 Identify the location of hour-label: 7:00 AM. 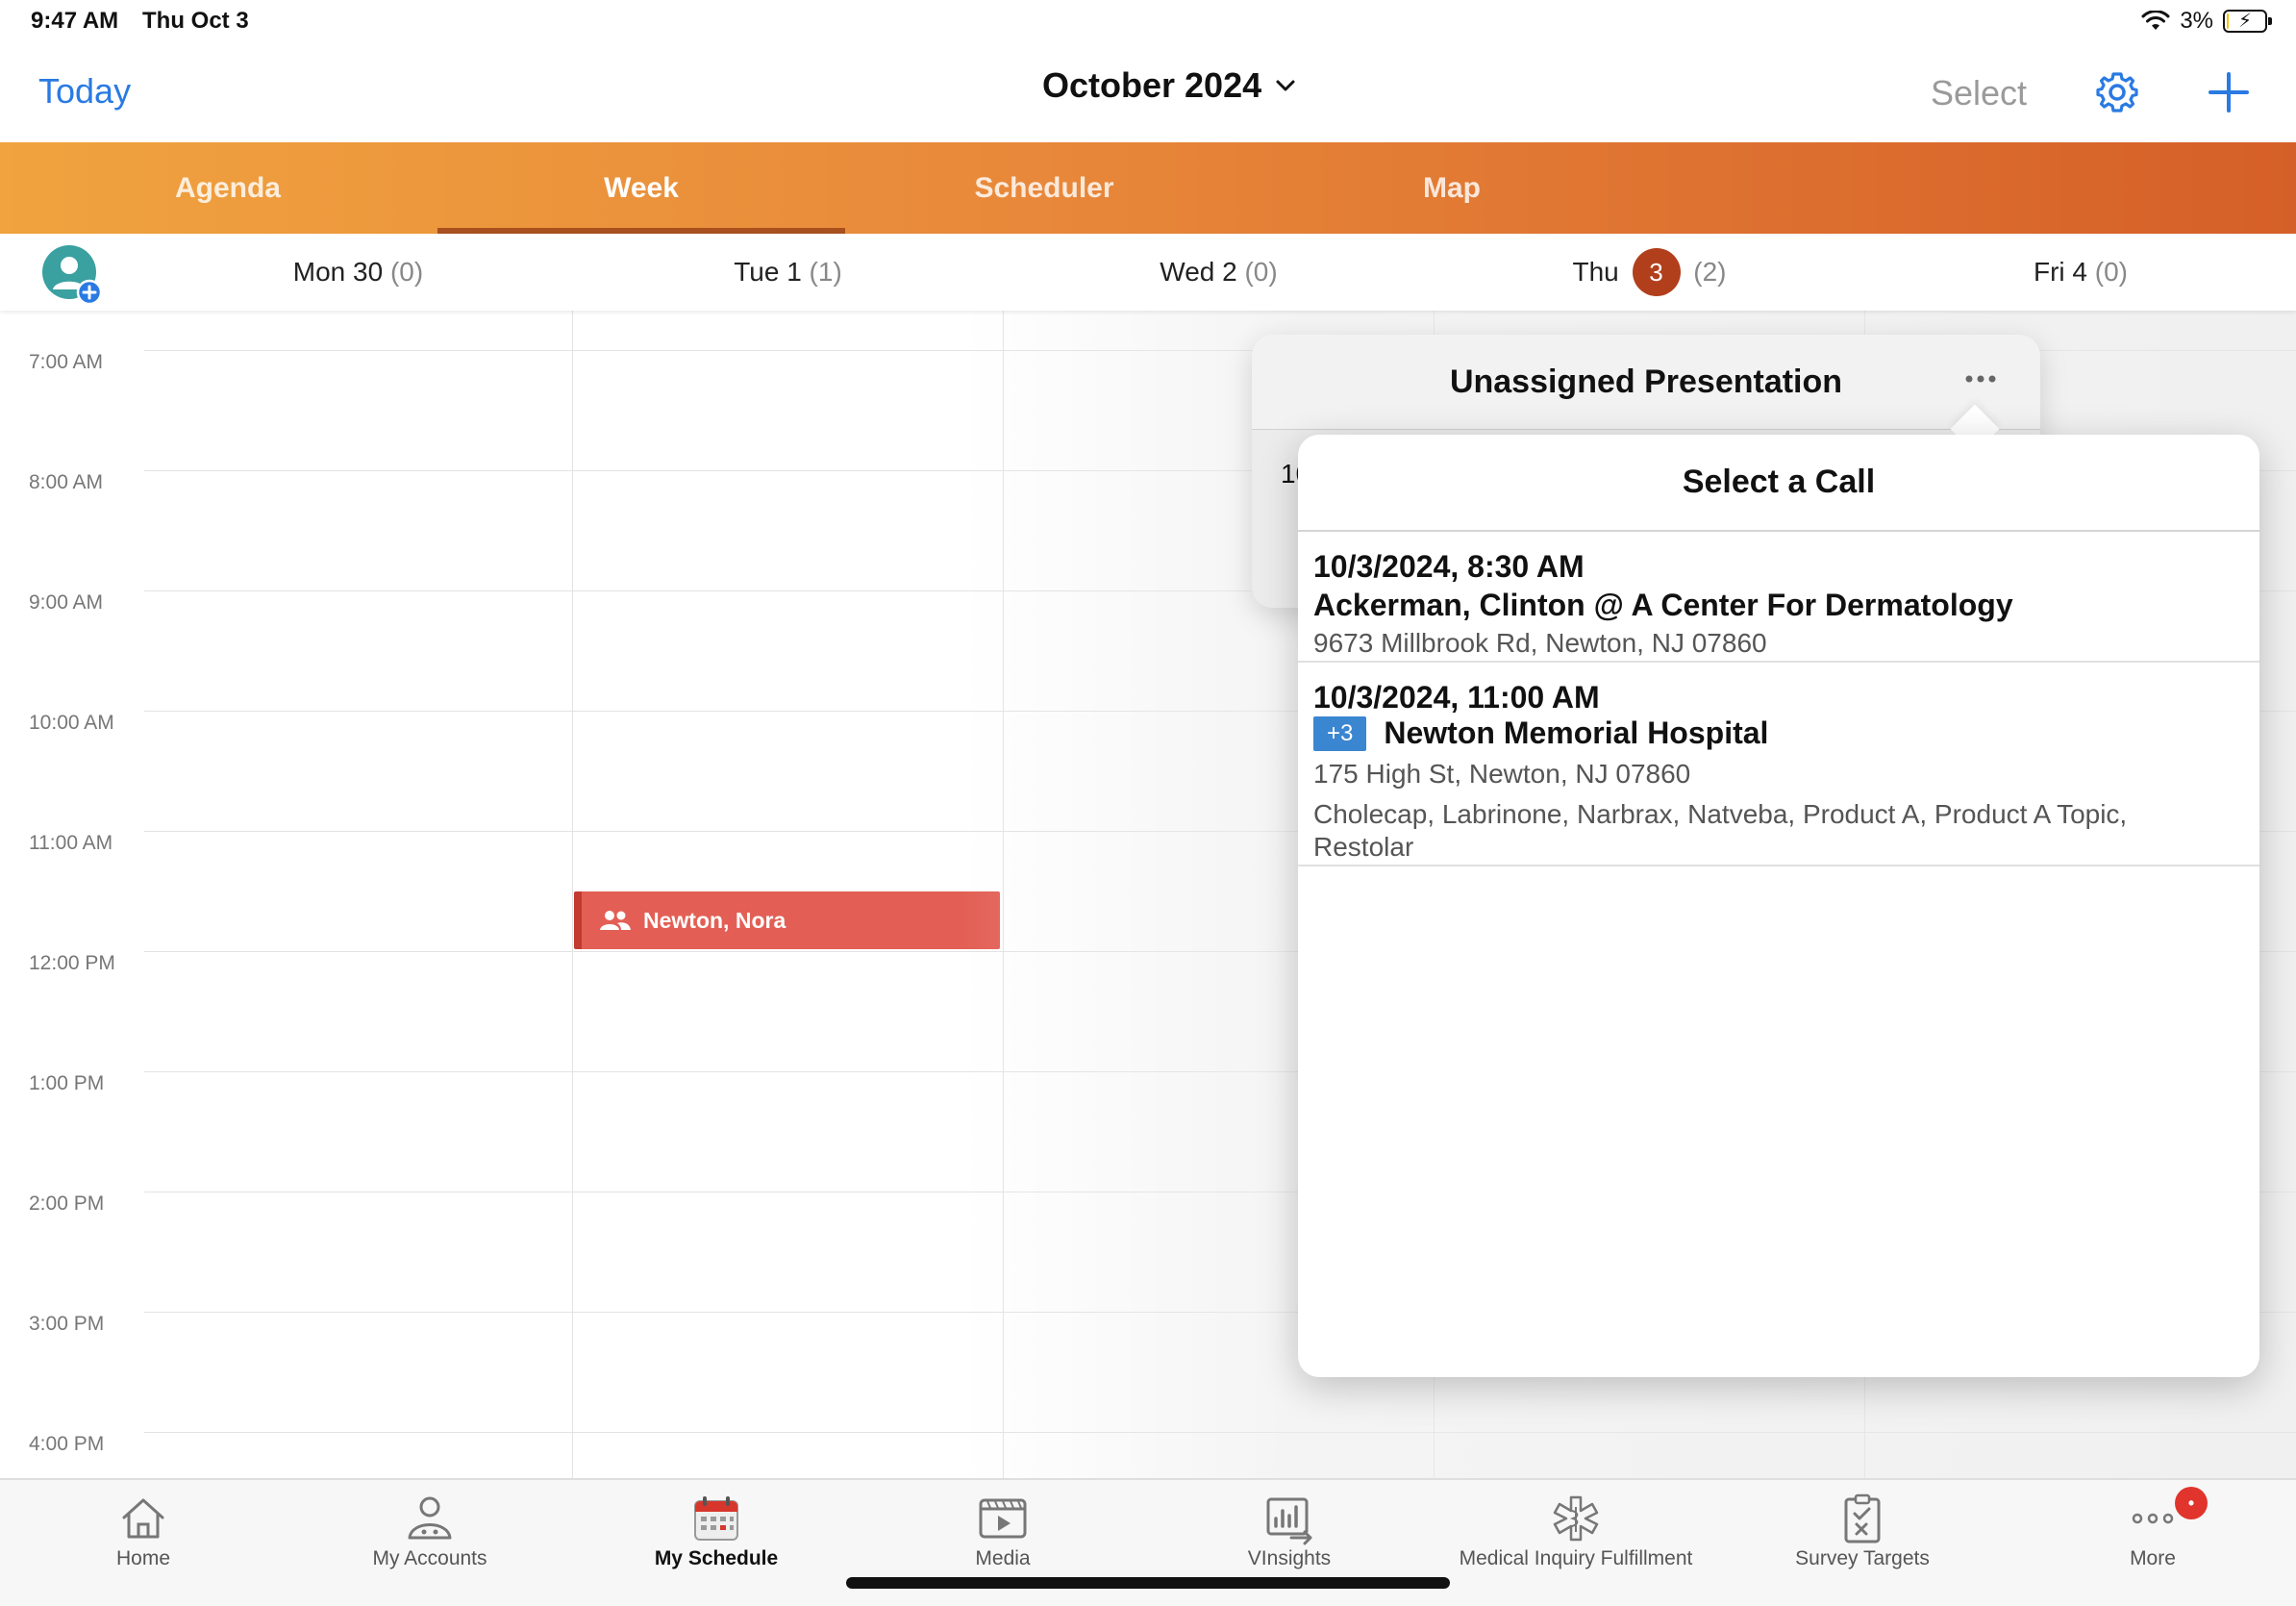
(66, 362).